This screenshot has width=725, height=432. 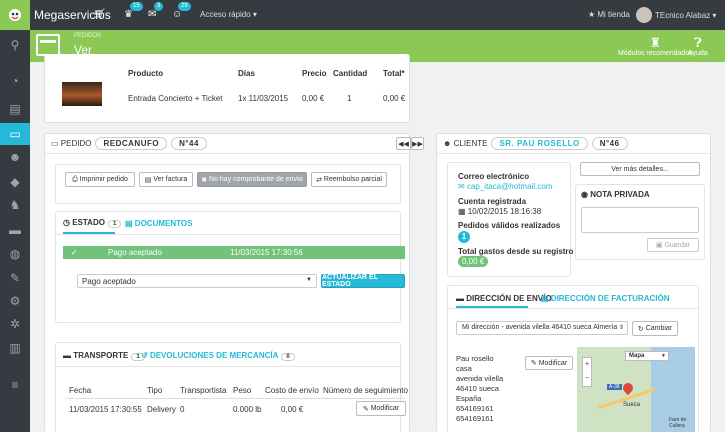 I want to click on modify-address-button: ✎ Modificar, so click(x=549, y=363).